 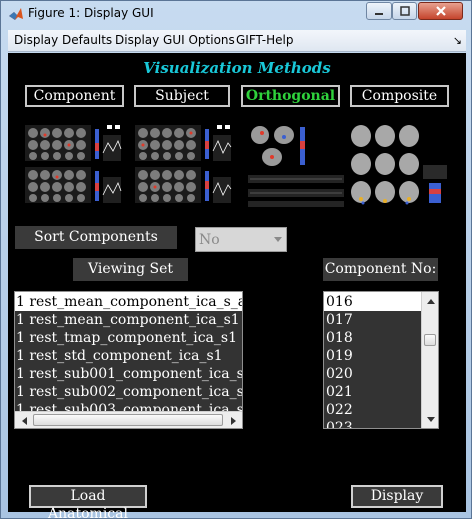 What do you see at coordinates (175, 40) in the screenshot?
I see `menu-display-gui-options: Display GUI Options` at bounding box center [175, 40].